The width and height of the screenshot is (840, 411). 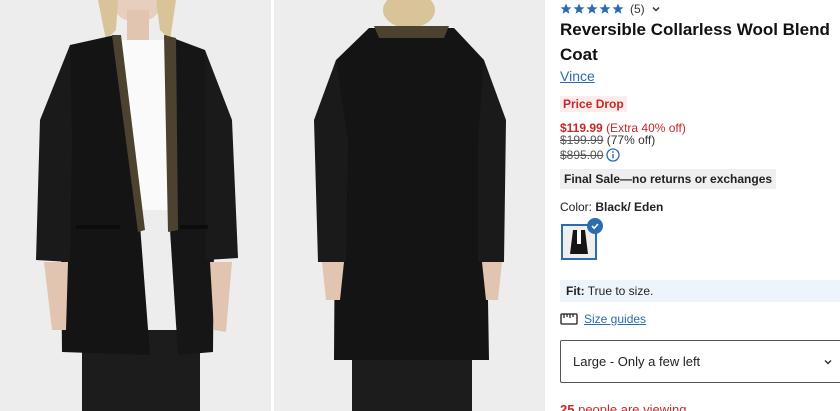 What do you see at coordinates (613, 155) in the screenshot?
I see `info-icon` at bounding box center [613, 155].